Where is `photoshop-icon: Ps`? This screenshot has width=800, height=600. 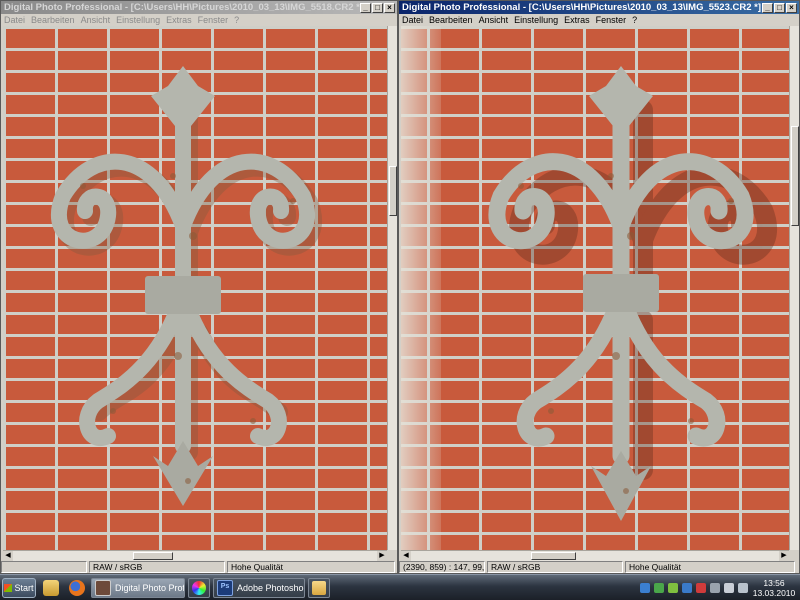 photoshop-icon: Ps is located at coordinates (225, 587).